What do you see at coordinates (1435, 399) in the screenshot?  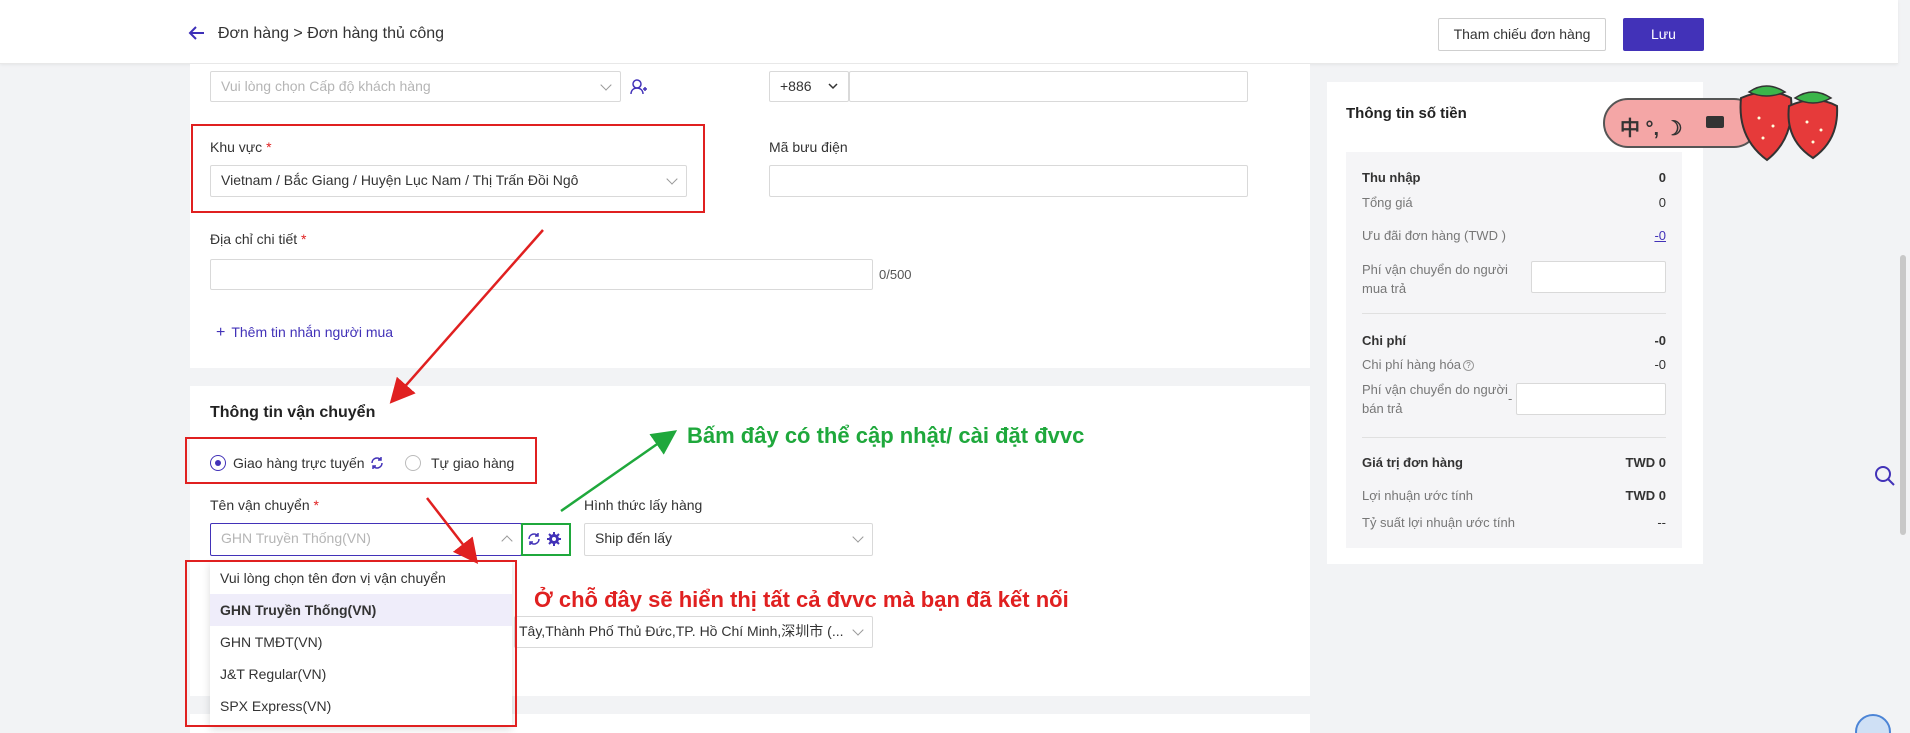 I see `seller-shipping-label: Phí vận chuyển do người bán trả` at bounding box center [1435, 399].